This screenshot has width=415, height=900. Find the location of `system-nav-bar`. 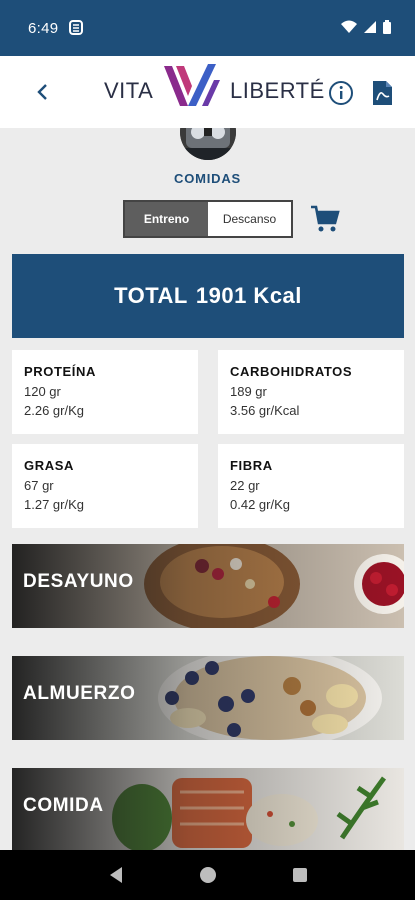

system-nav-bar is located at coordinates (207, 875).